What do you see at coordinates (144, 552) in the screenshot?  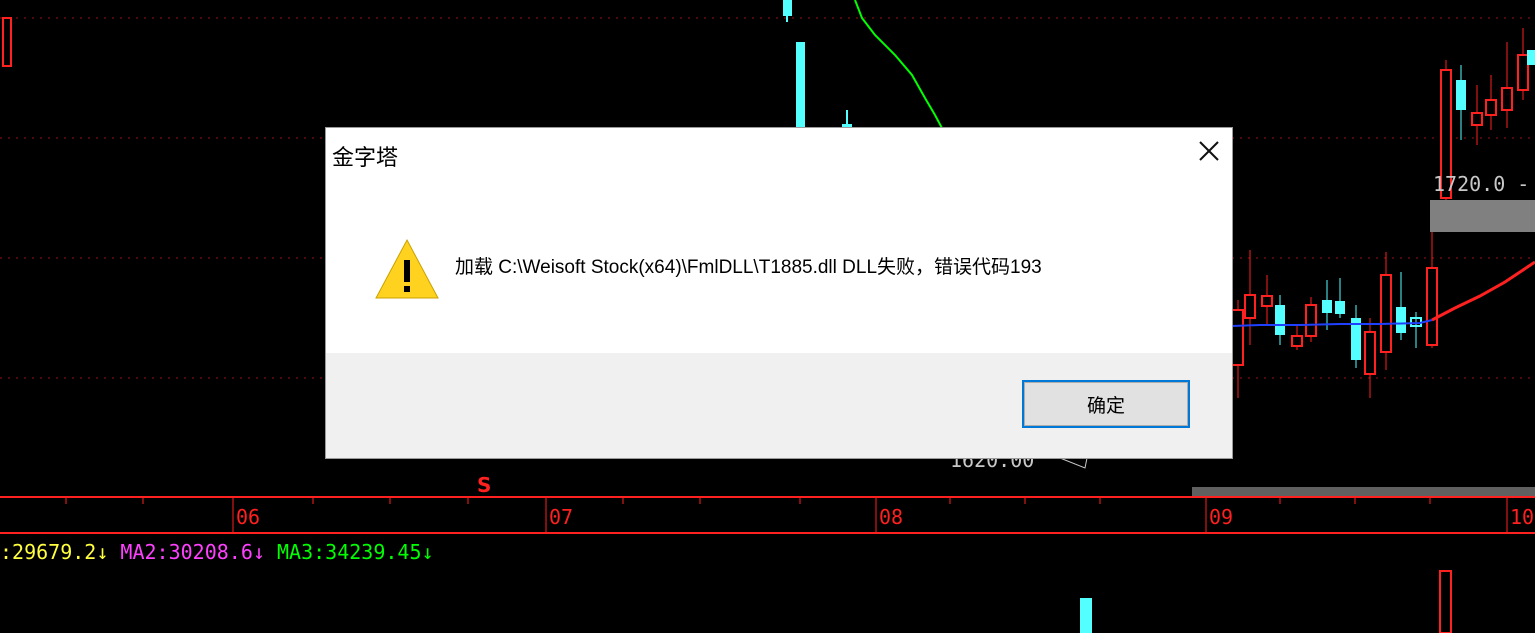 I see `ma2-label: MA2:` at bounding box center [144, 552].